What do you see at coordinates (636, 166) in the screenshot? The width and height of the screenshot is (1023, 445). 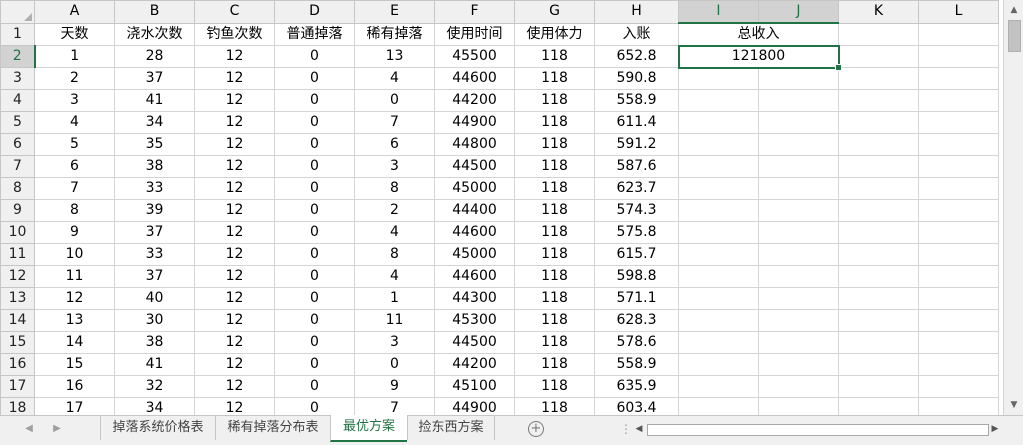 I see `cell-income: 587.6` at bounding box center [636, 166].